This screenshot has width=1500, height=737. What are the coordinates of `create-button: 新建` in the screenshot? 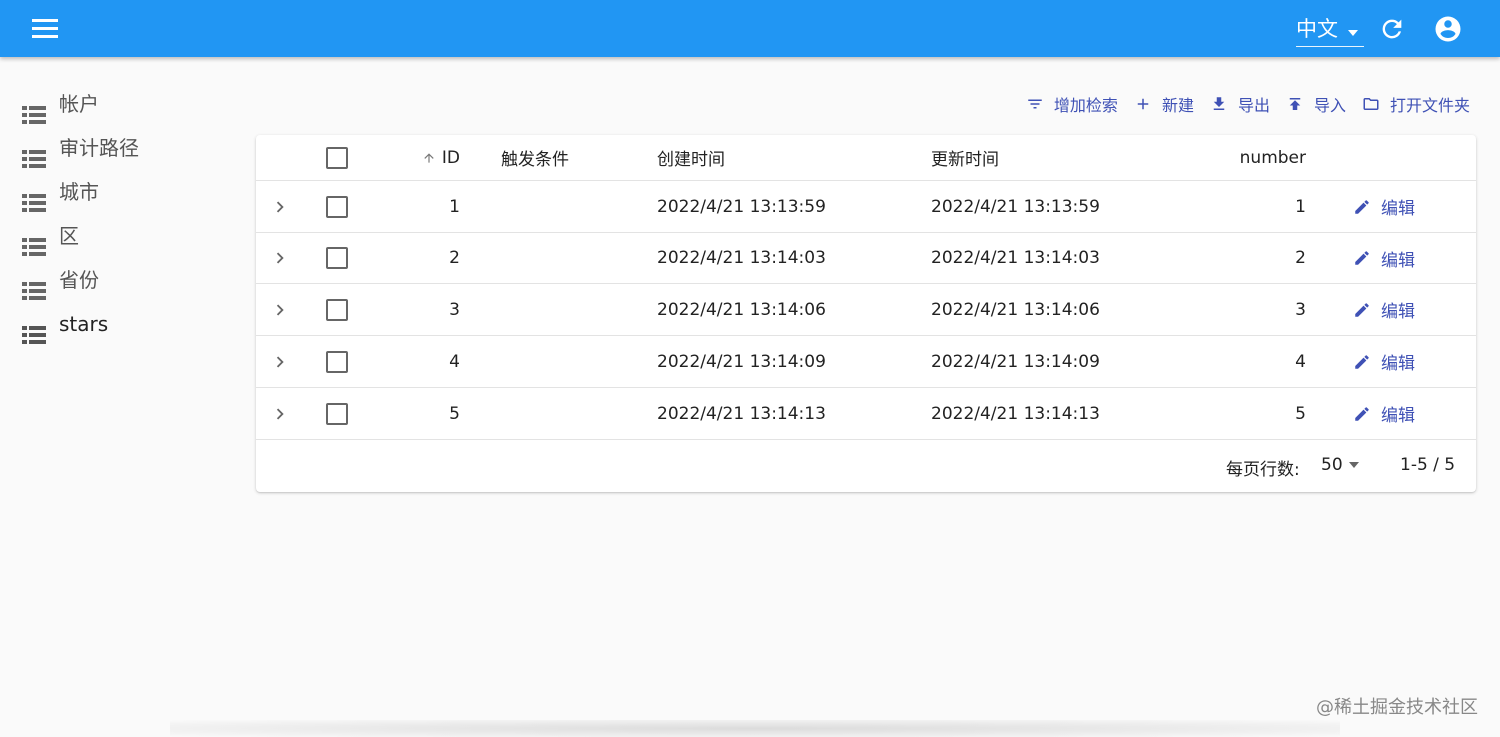 It's located at (1164, 104).